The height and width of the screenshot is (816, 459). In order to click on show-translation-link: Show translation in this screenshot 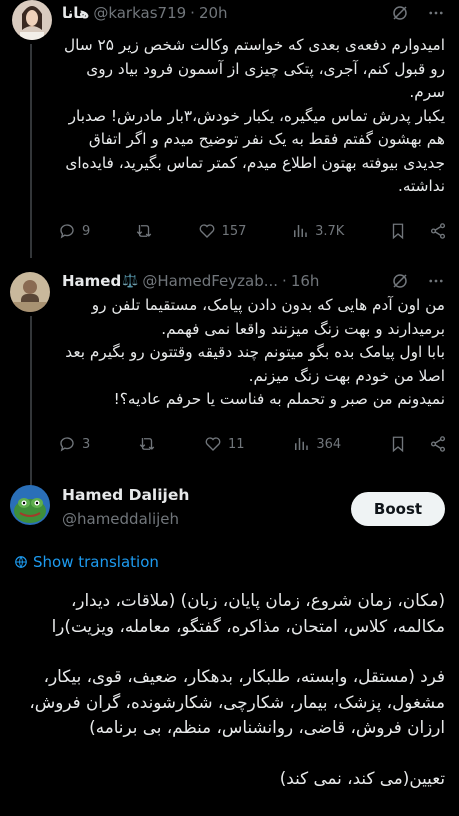, I will do `click(86, 562)`.